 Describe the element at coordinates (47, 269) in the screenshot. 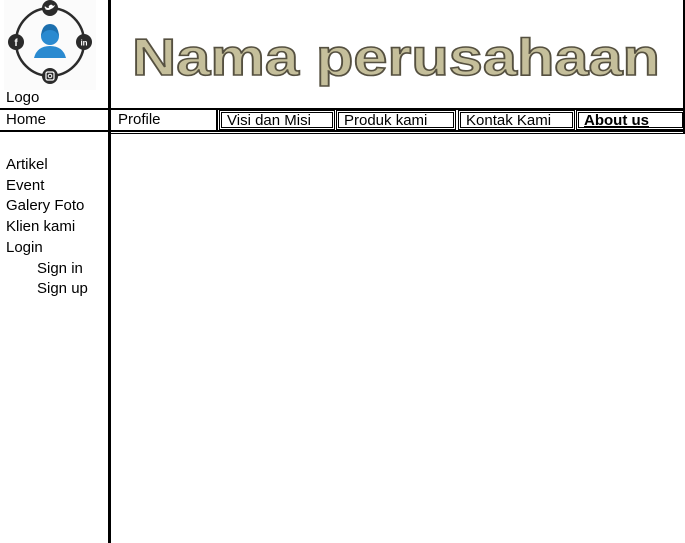

I see `sidebar-item-sign-in: Sign in` at that location.